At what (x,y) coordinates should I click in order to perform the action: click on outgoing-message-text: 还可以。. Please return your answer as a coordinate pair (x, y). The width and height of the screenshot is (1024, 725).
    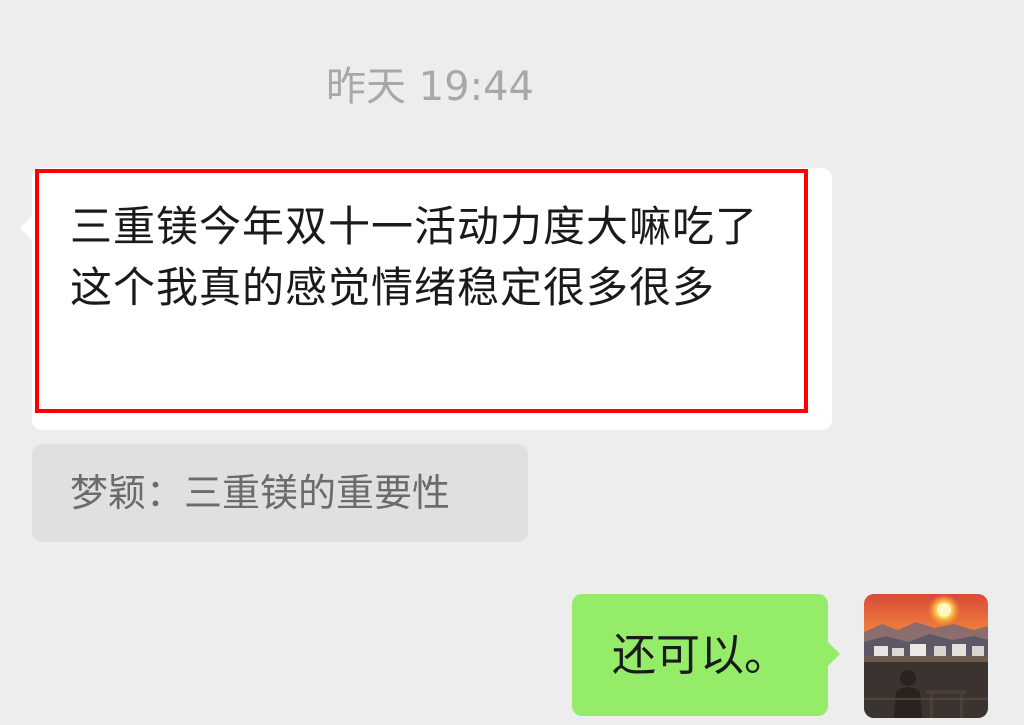
    Looking at the image, I should click on (700, 655).